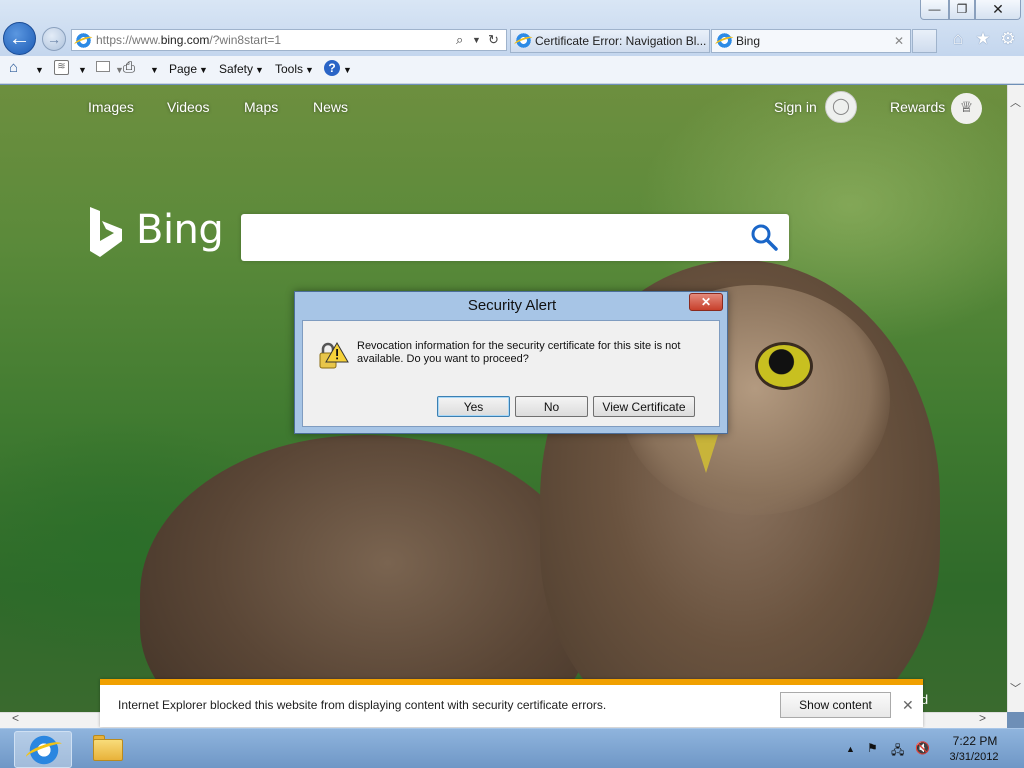 The height and width of the screenshot is (768, 1024). What do you see at coordinates (188, 107) in the screenshot?
I see `nav-videos-link: Videos` at bounding box center [188, 107].